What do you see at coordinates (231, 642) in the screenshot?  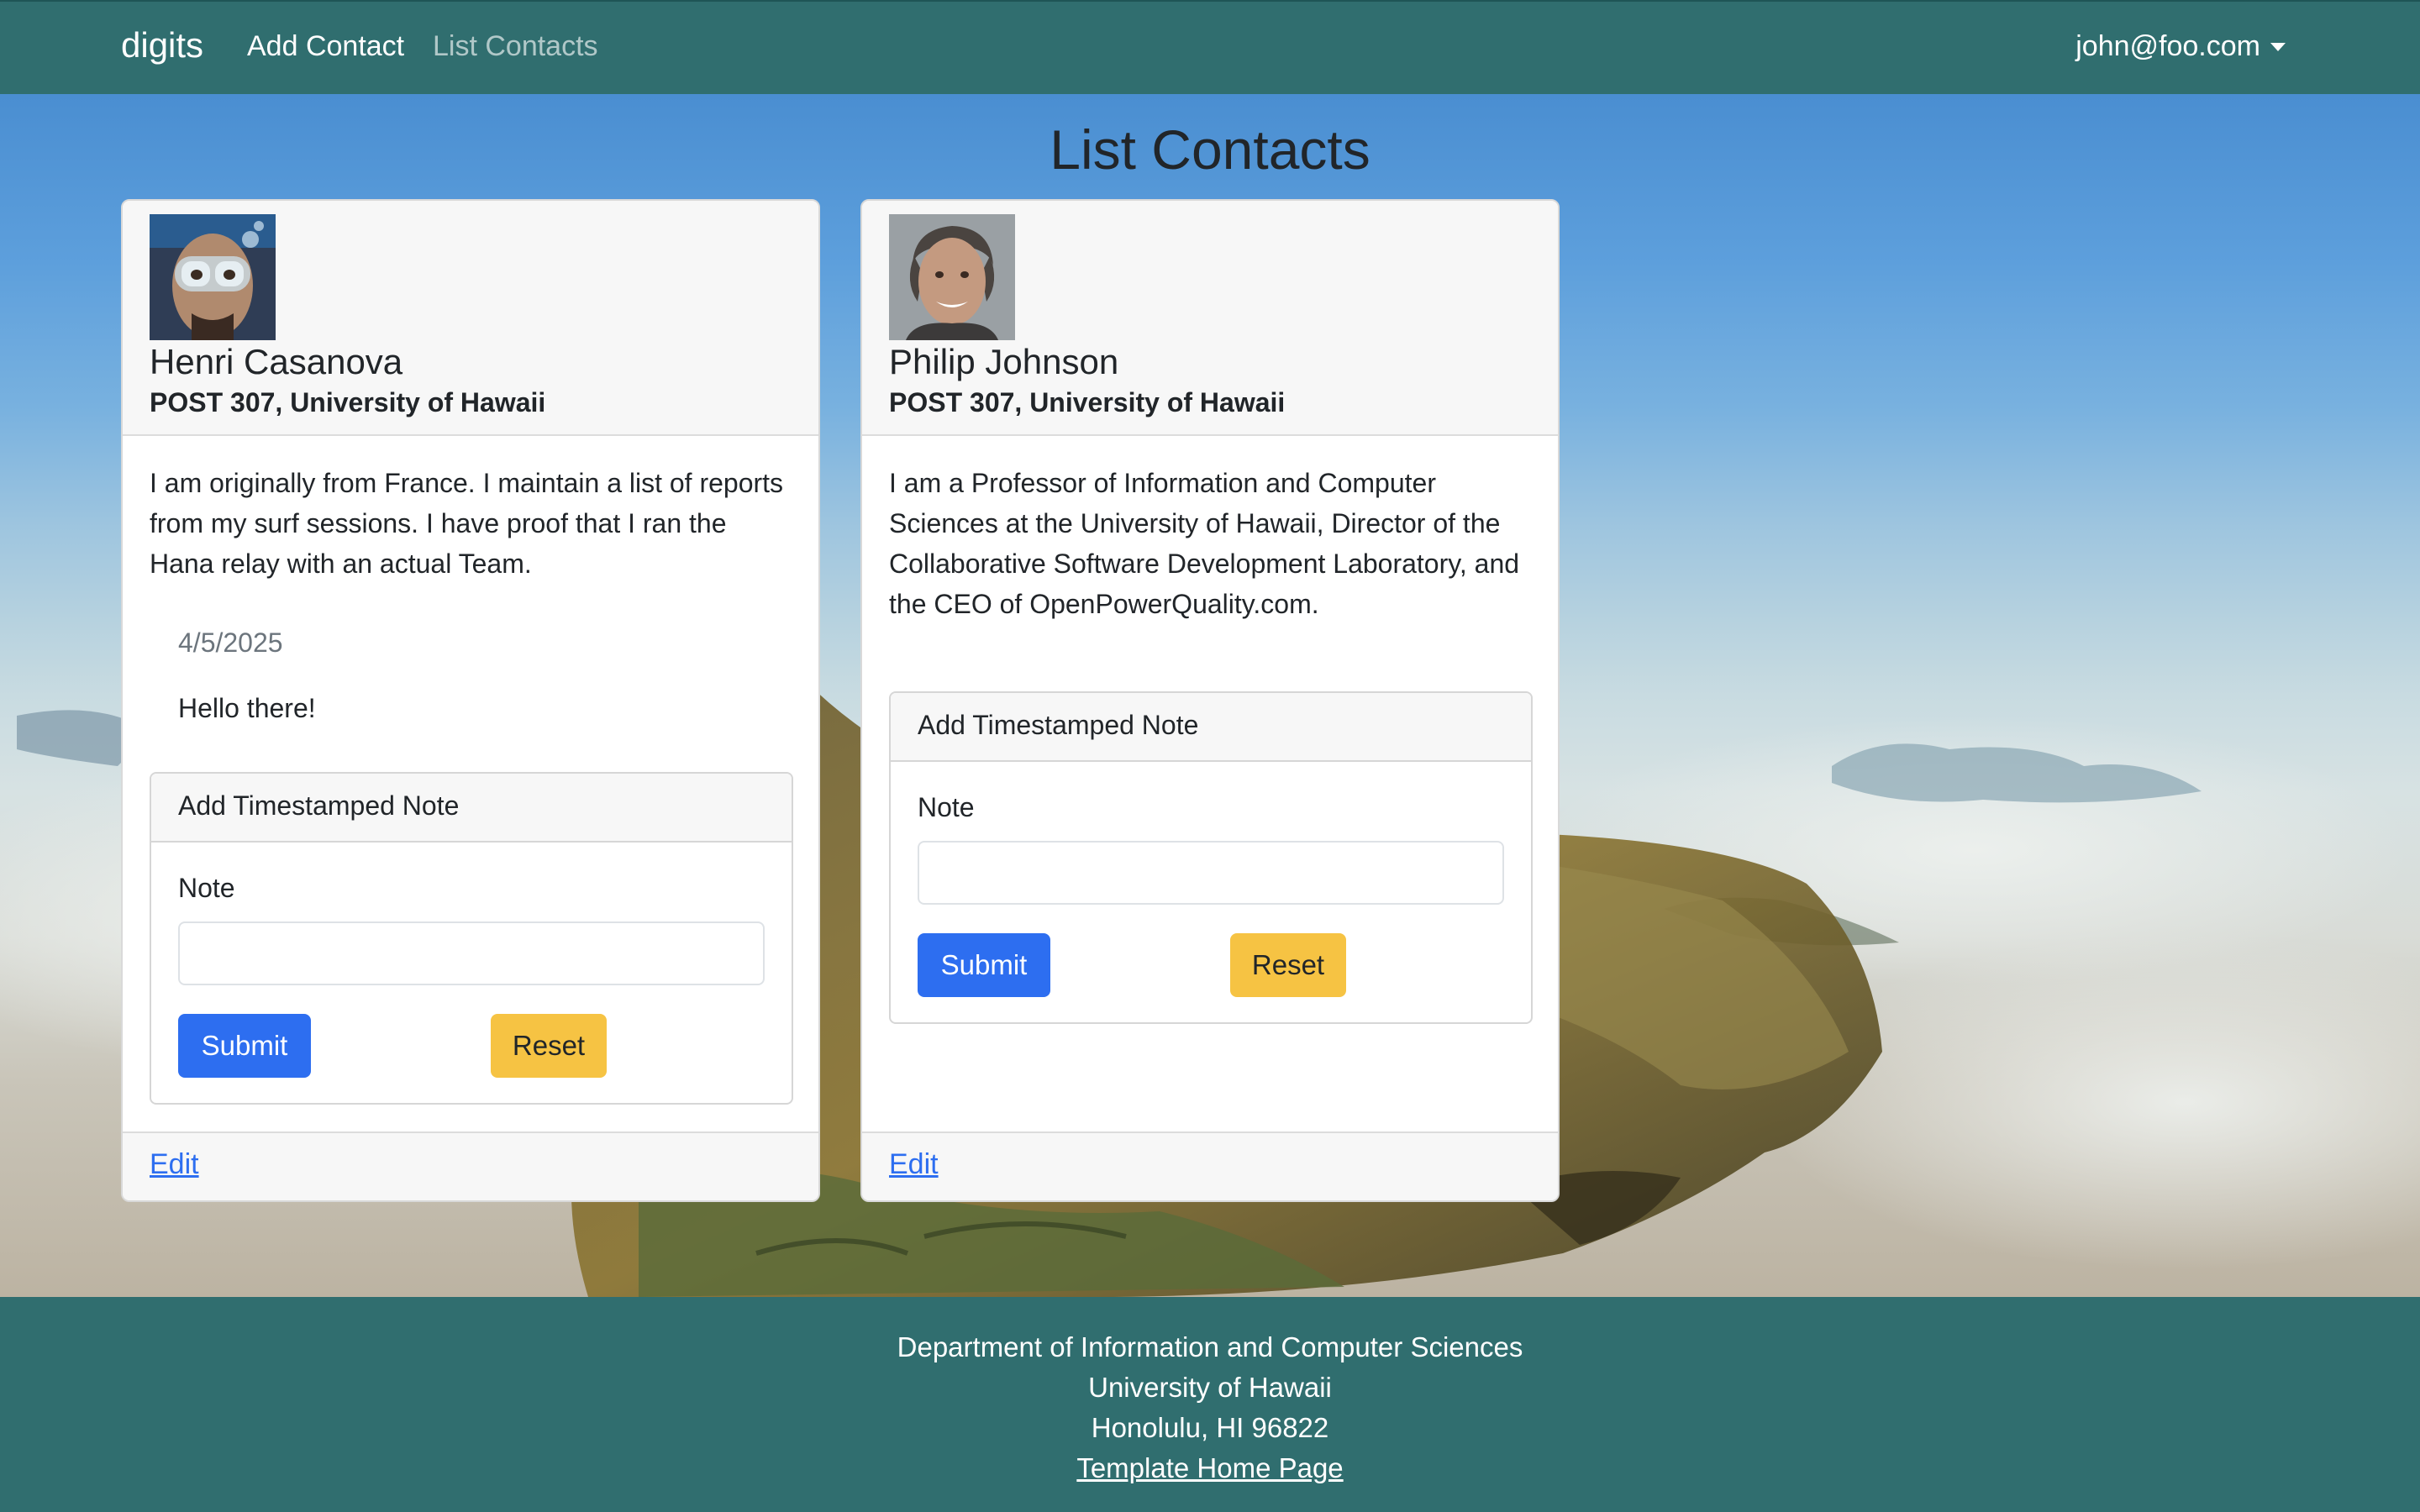 I see `note-timestamp: 4/5/2025` at bounding box center [231, 642].